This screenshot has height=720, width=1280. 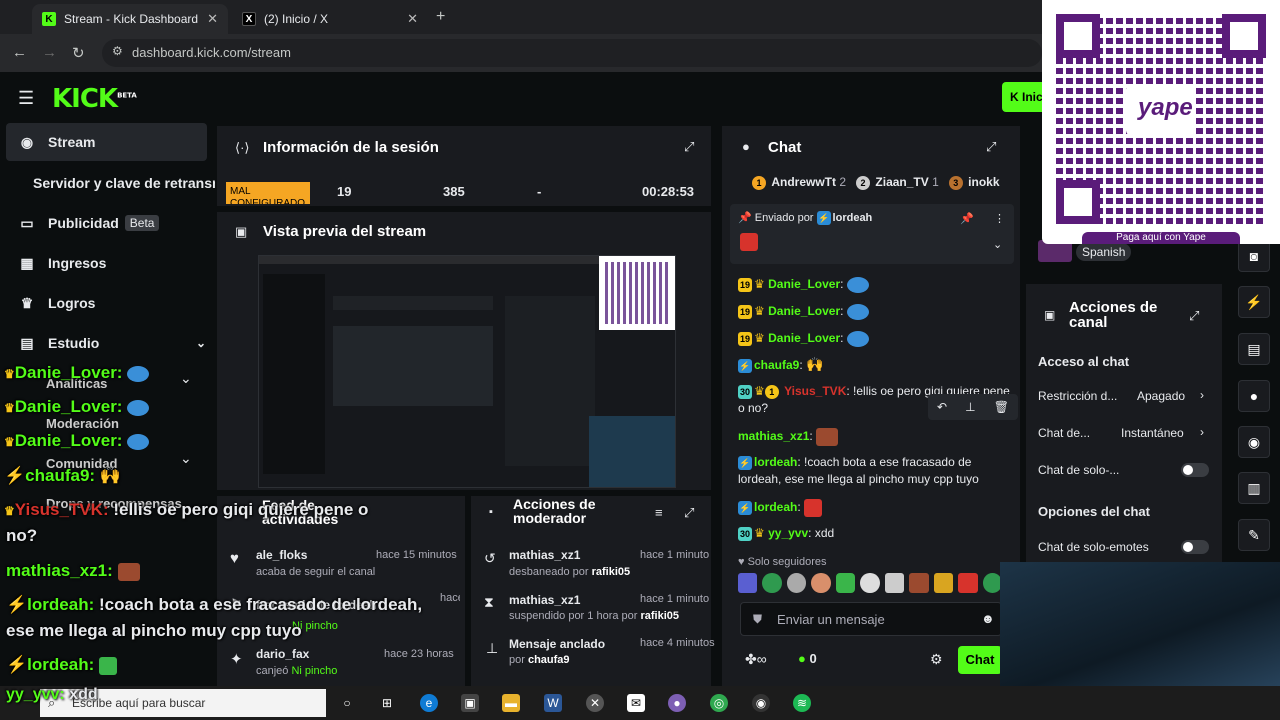 I want to click on feed-user: dario_fax, so click(x=282, y=654).